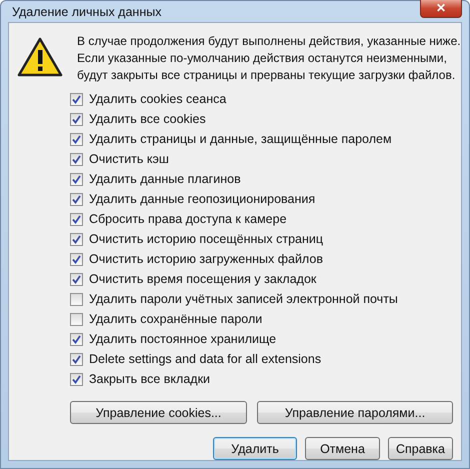 Image resolution: width=470 pixels, height=469 pixels. What do you see at coordinates (255, 448) in the screenshot?
I see `dialog-button: Удалить` at bounding box center [255, 448].